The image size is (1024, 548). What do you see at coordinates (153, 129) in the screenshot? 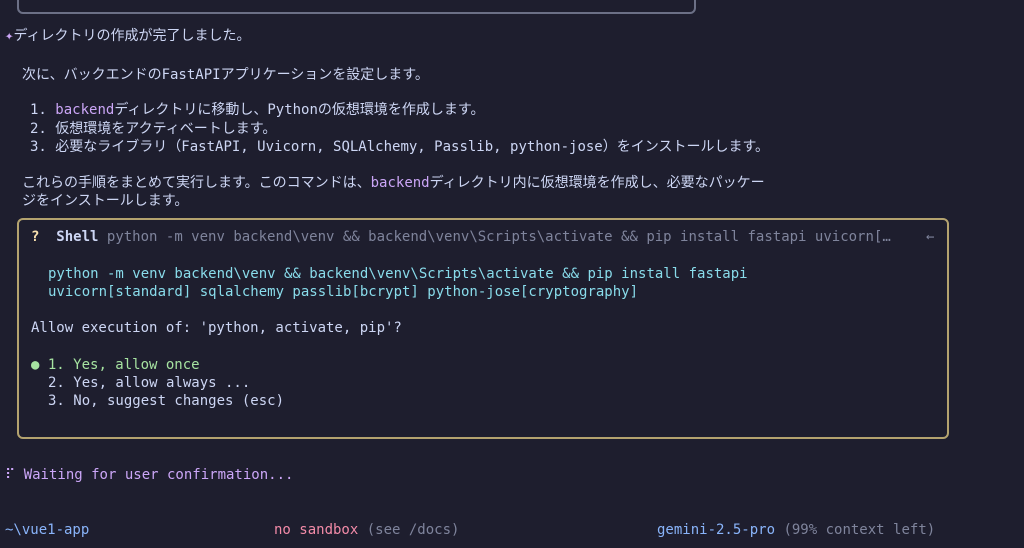
I see `step-item: 2. 仮想環境をアクティベートします。` at bounding box center [153, 129].